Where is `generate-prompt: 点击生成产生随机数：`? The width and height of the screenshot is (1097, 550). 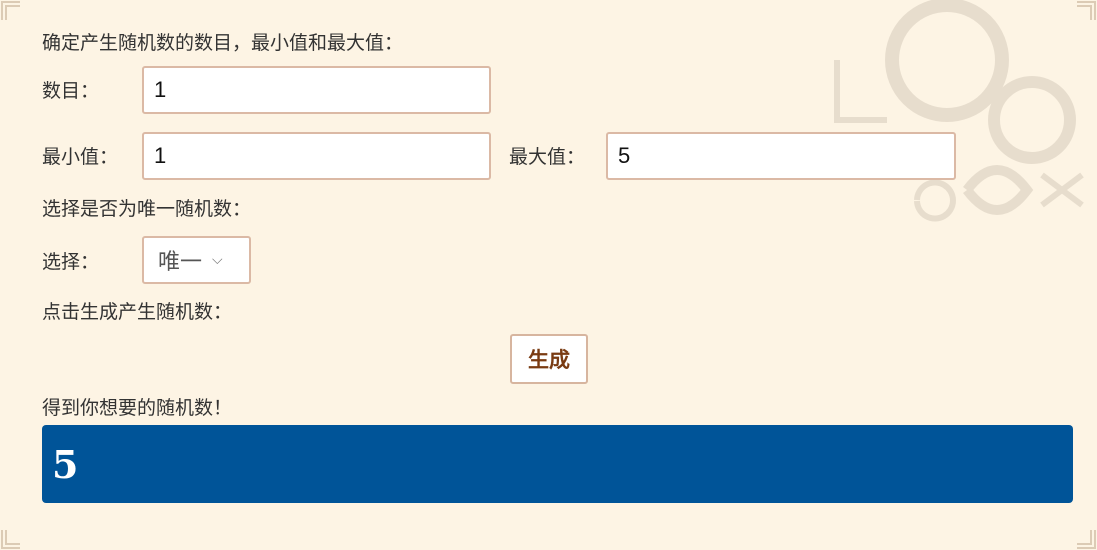
generate-prompt: 点击生成产生随机数： is located at coordinates (137, 312).